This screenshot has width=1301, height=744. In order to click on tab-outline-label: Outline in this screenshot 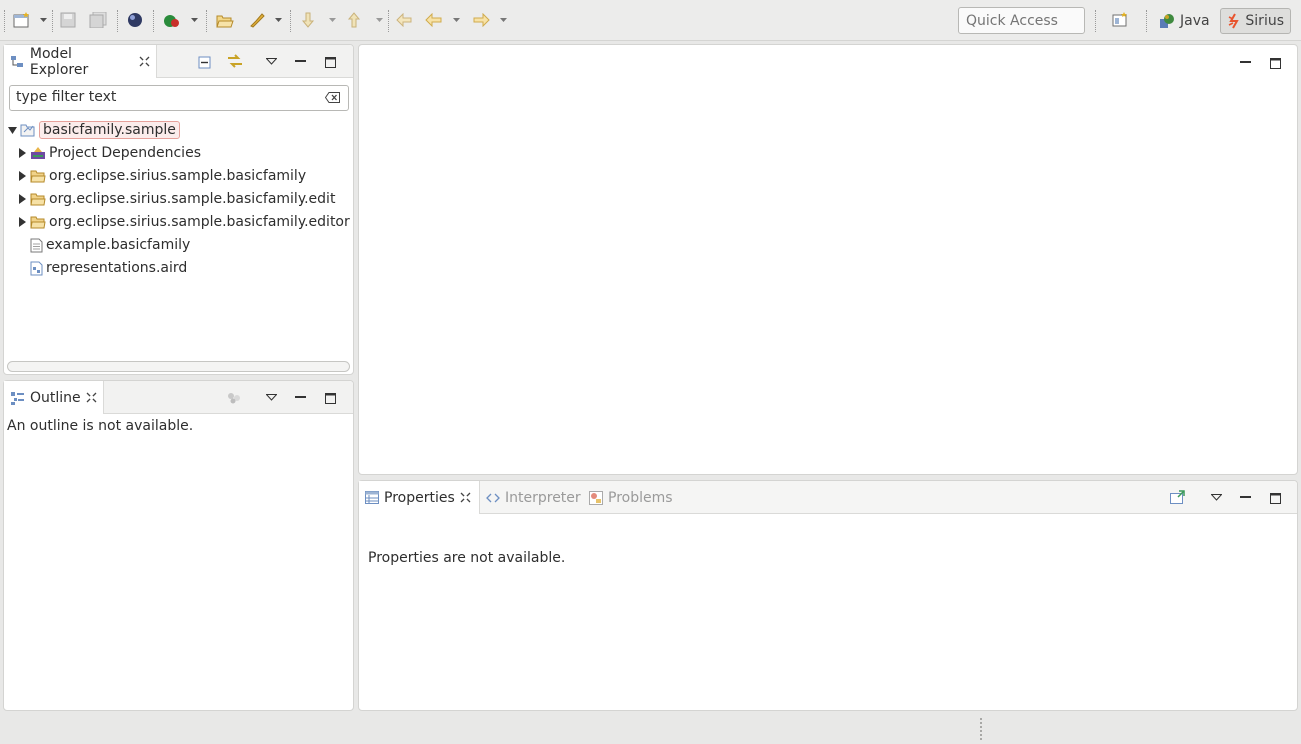, I will do `click(55, 397)`.